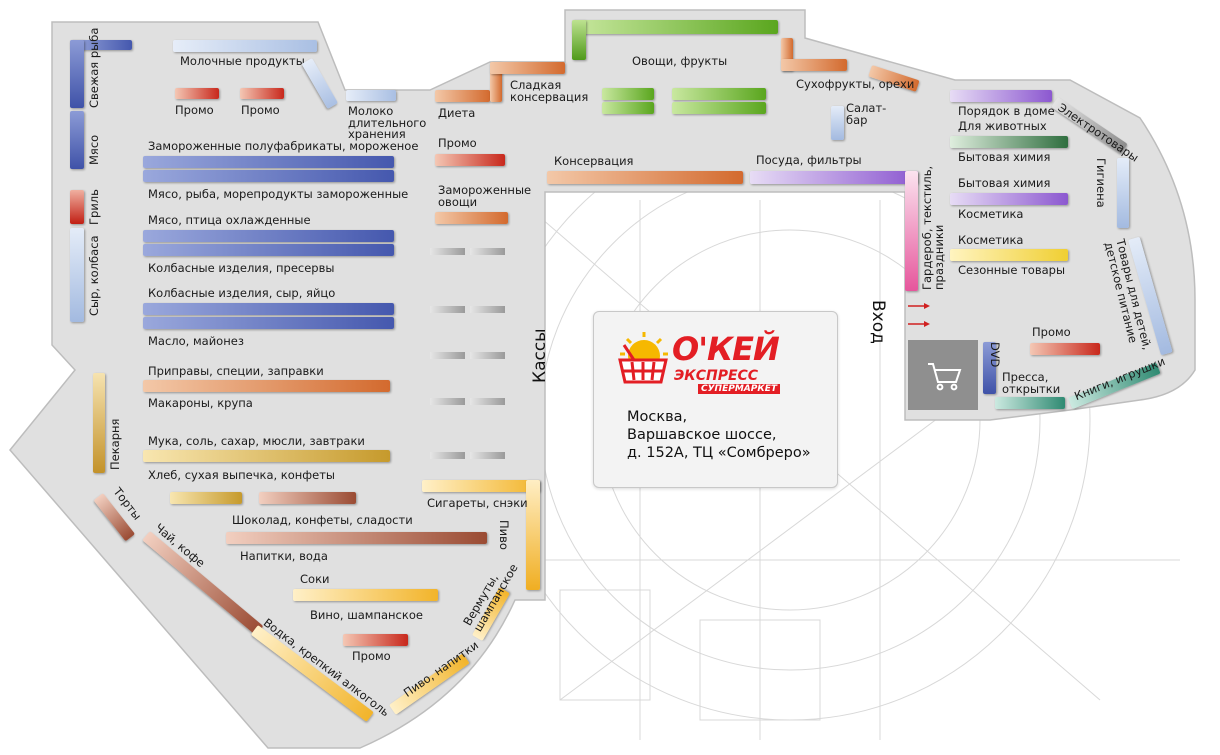 Image resolution: width=1220 pixels, height=755 pixels. What do you see at coordinates (77, 275) in the screenshot?
I see `shelf-cheese-sausage` at bounding box center [77, 275].